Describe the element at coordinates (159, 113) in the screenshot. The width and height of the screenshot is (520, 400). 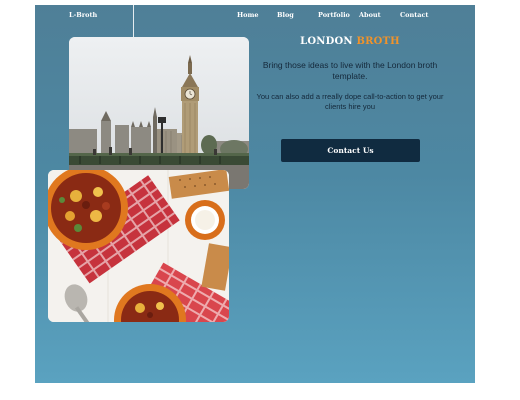
I see `london-skyline-image` at that location.